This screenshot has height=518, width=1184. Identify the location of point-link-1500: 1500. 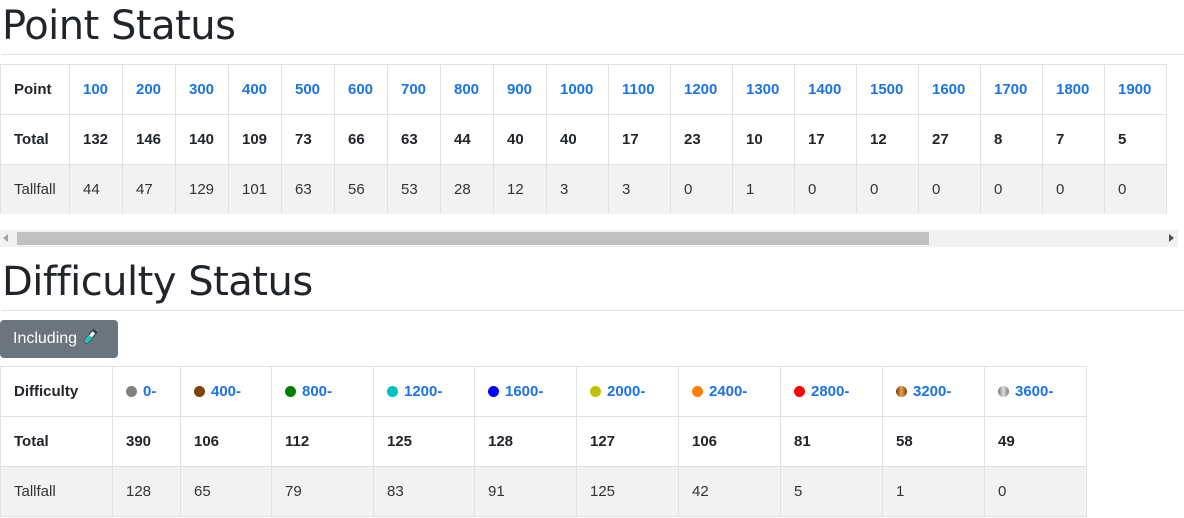
(886, 89).